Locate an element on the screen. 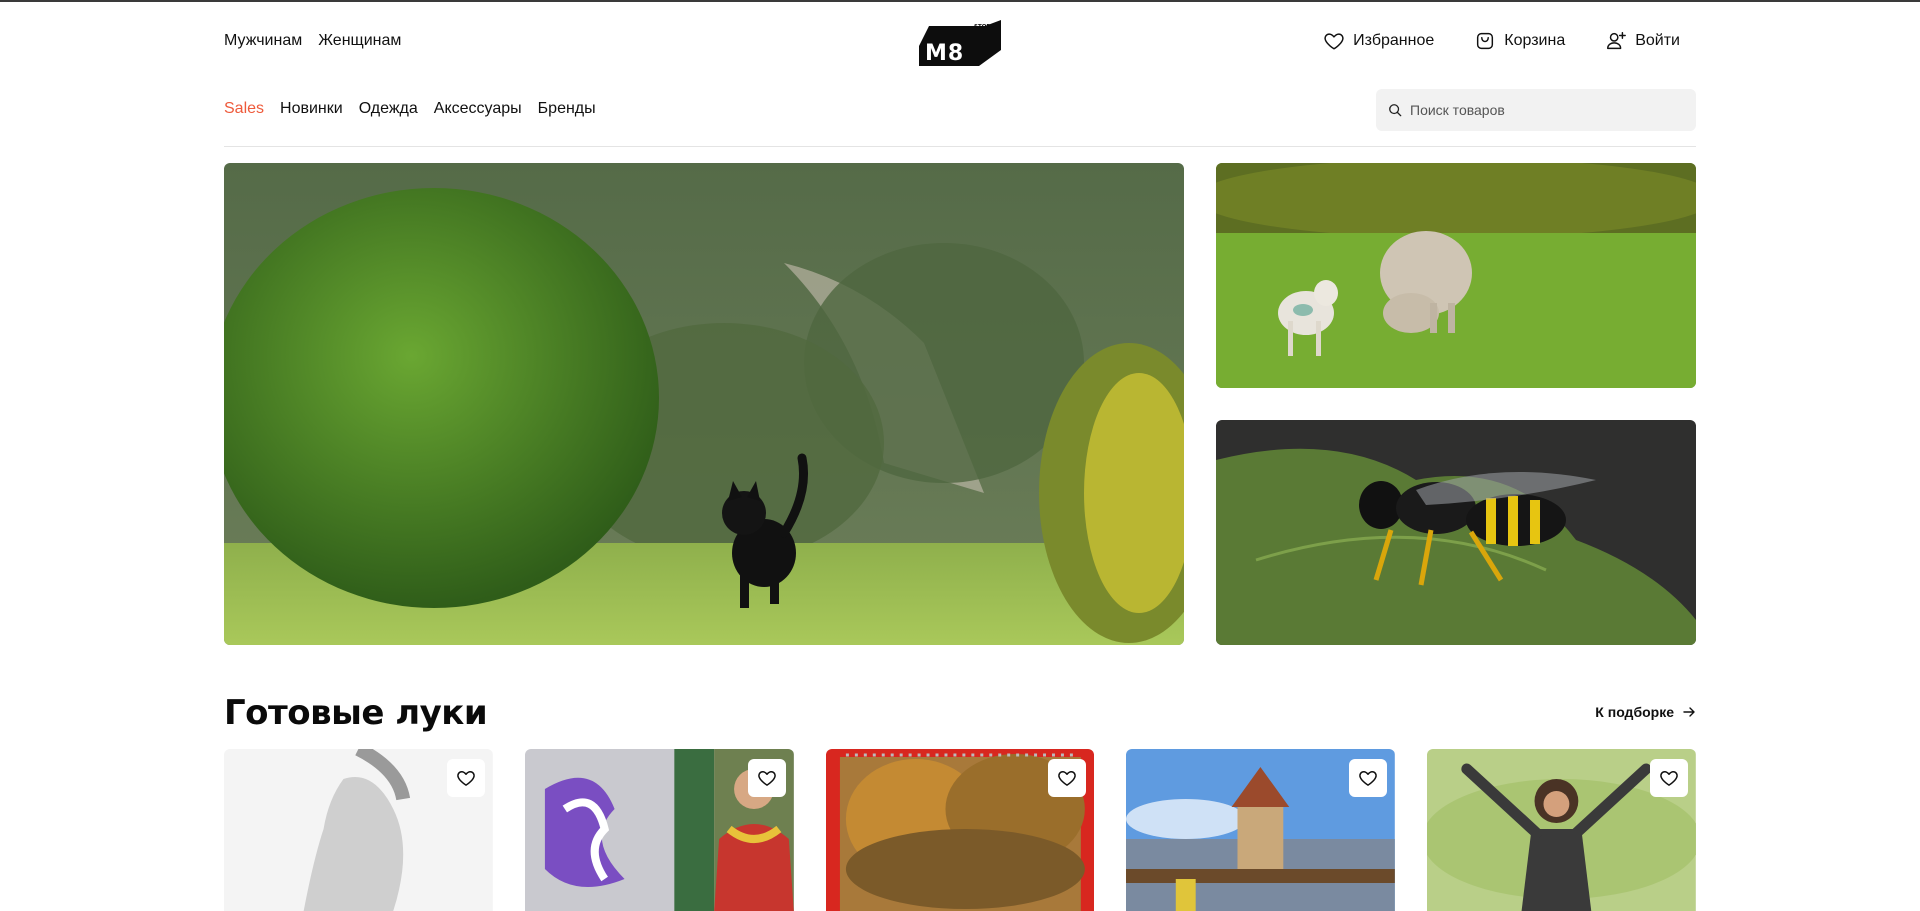 Image resolution: width=1920 pixels, height=911 pixels. see-all-label: К подборке is located at coordinates (1634, 712).